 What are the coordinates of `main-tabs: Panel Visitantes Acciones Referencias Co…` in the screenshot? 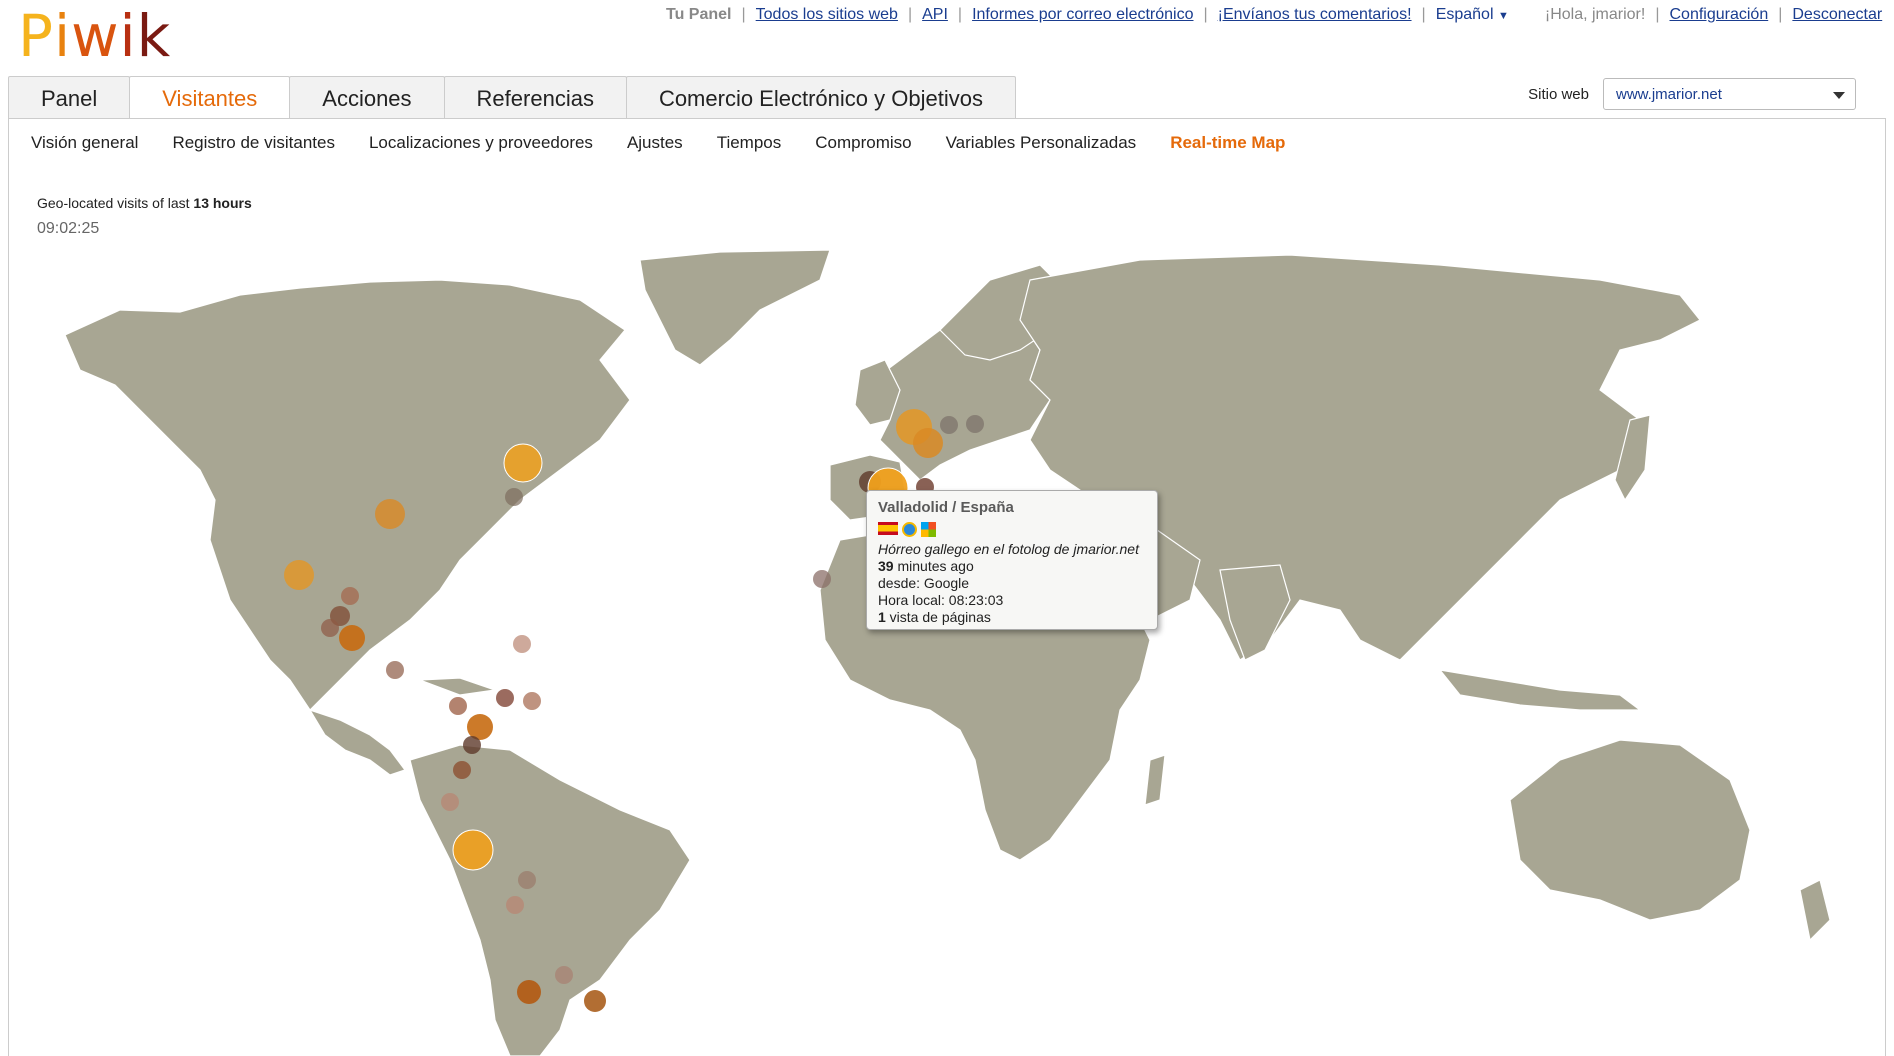 It's located at (512, 98).